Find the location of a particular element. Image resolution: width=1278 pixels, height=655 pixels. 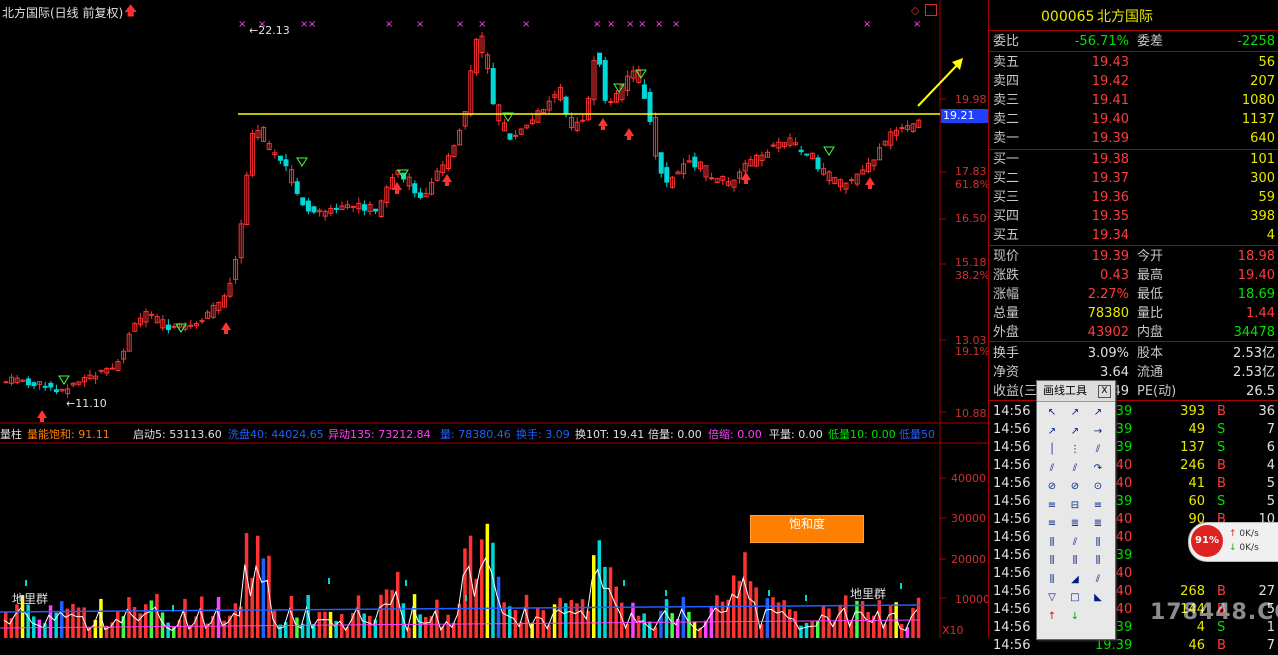

parallel-icon: ⫽ is located at coordinates (1098, 450).